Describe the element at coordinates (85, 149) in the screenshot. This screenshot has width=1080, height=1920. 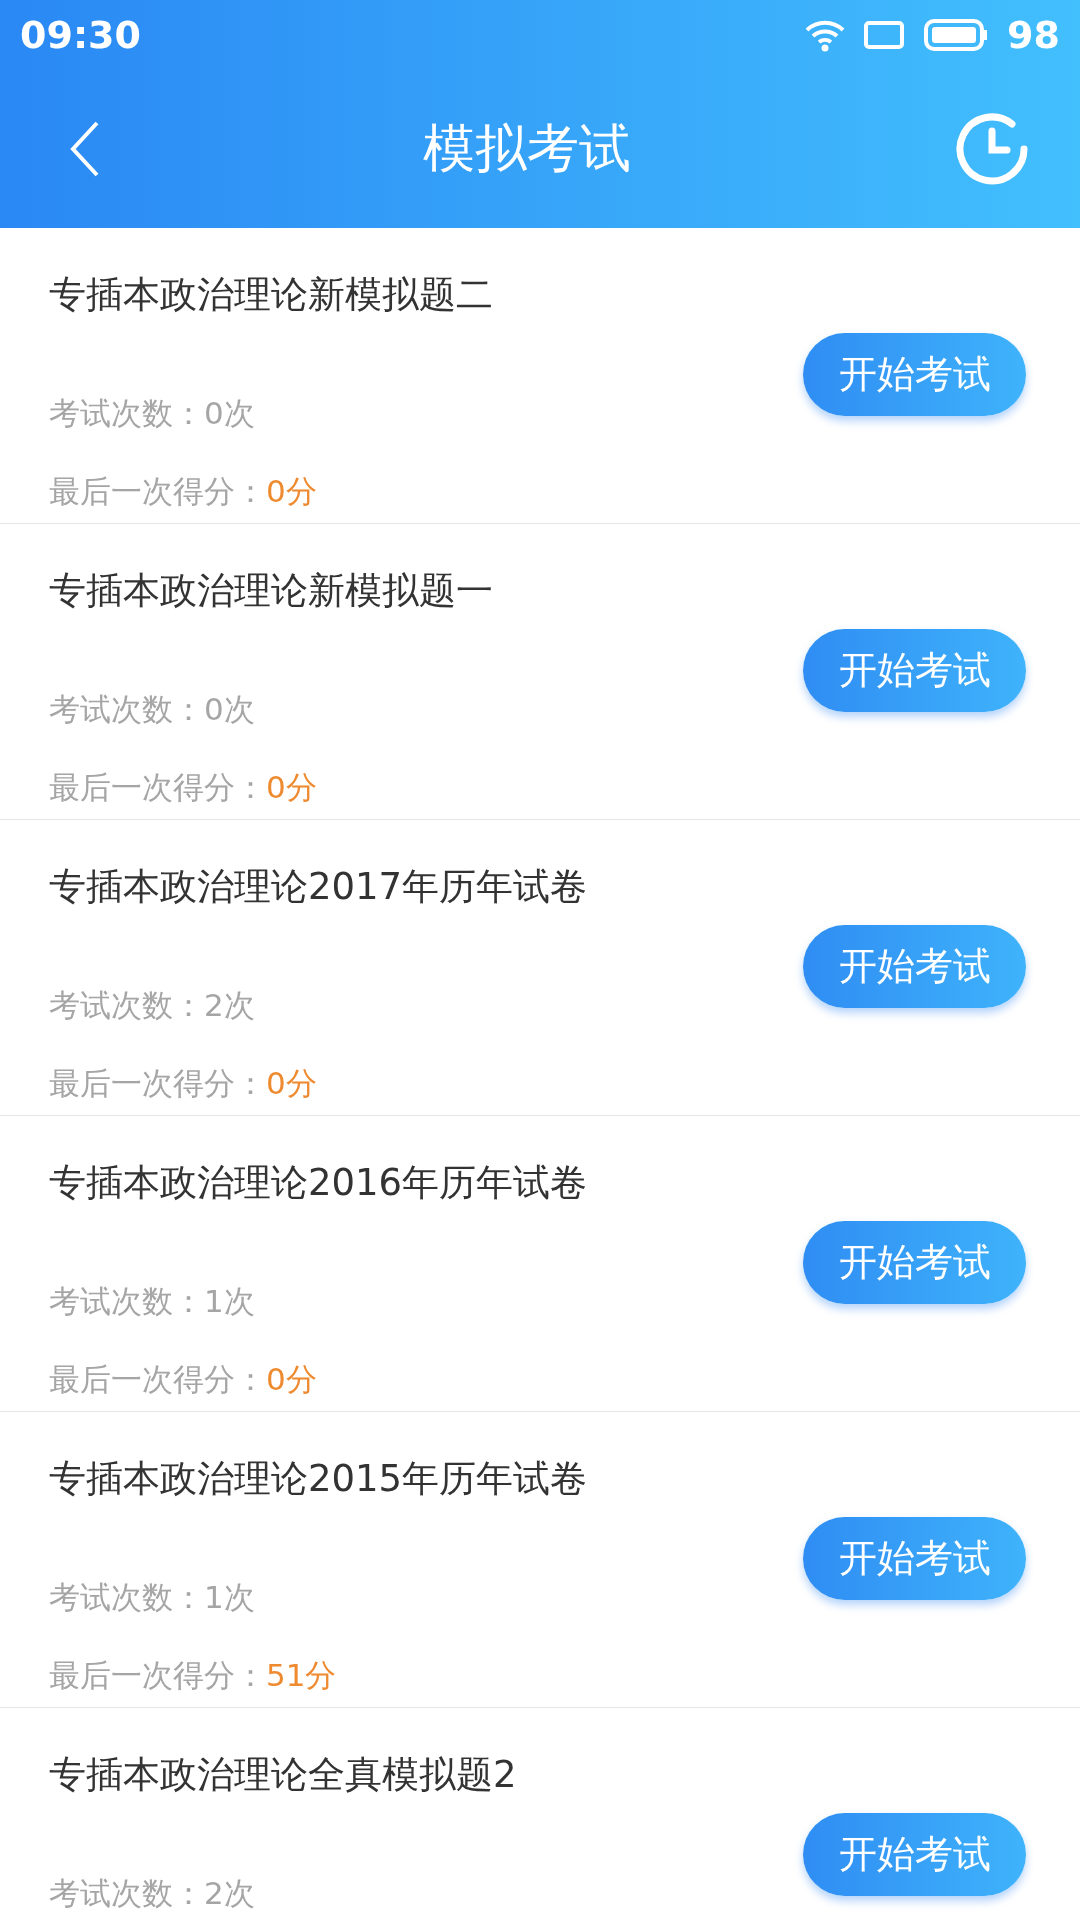
I see `back-icon` at that location.